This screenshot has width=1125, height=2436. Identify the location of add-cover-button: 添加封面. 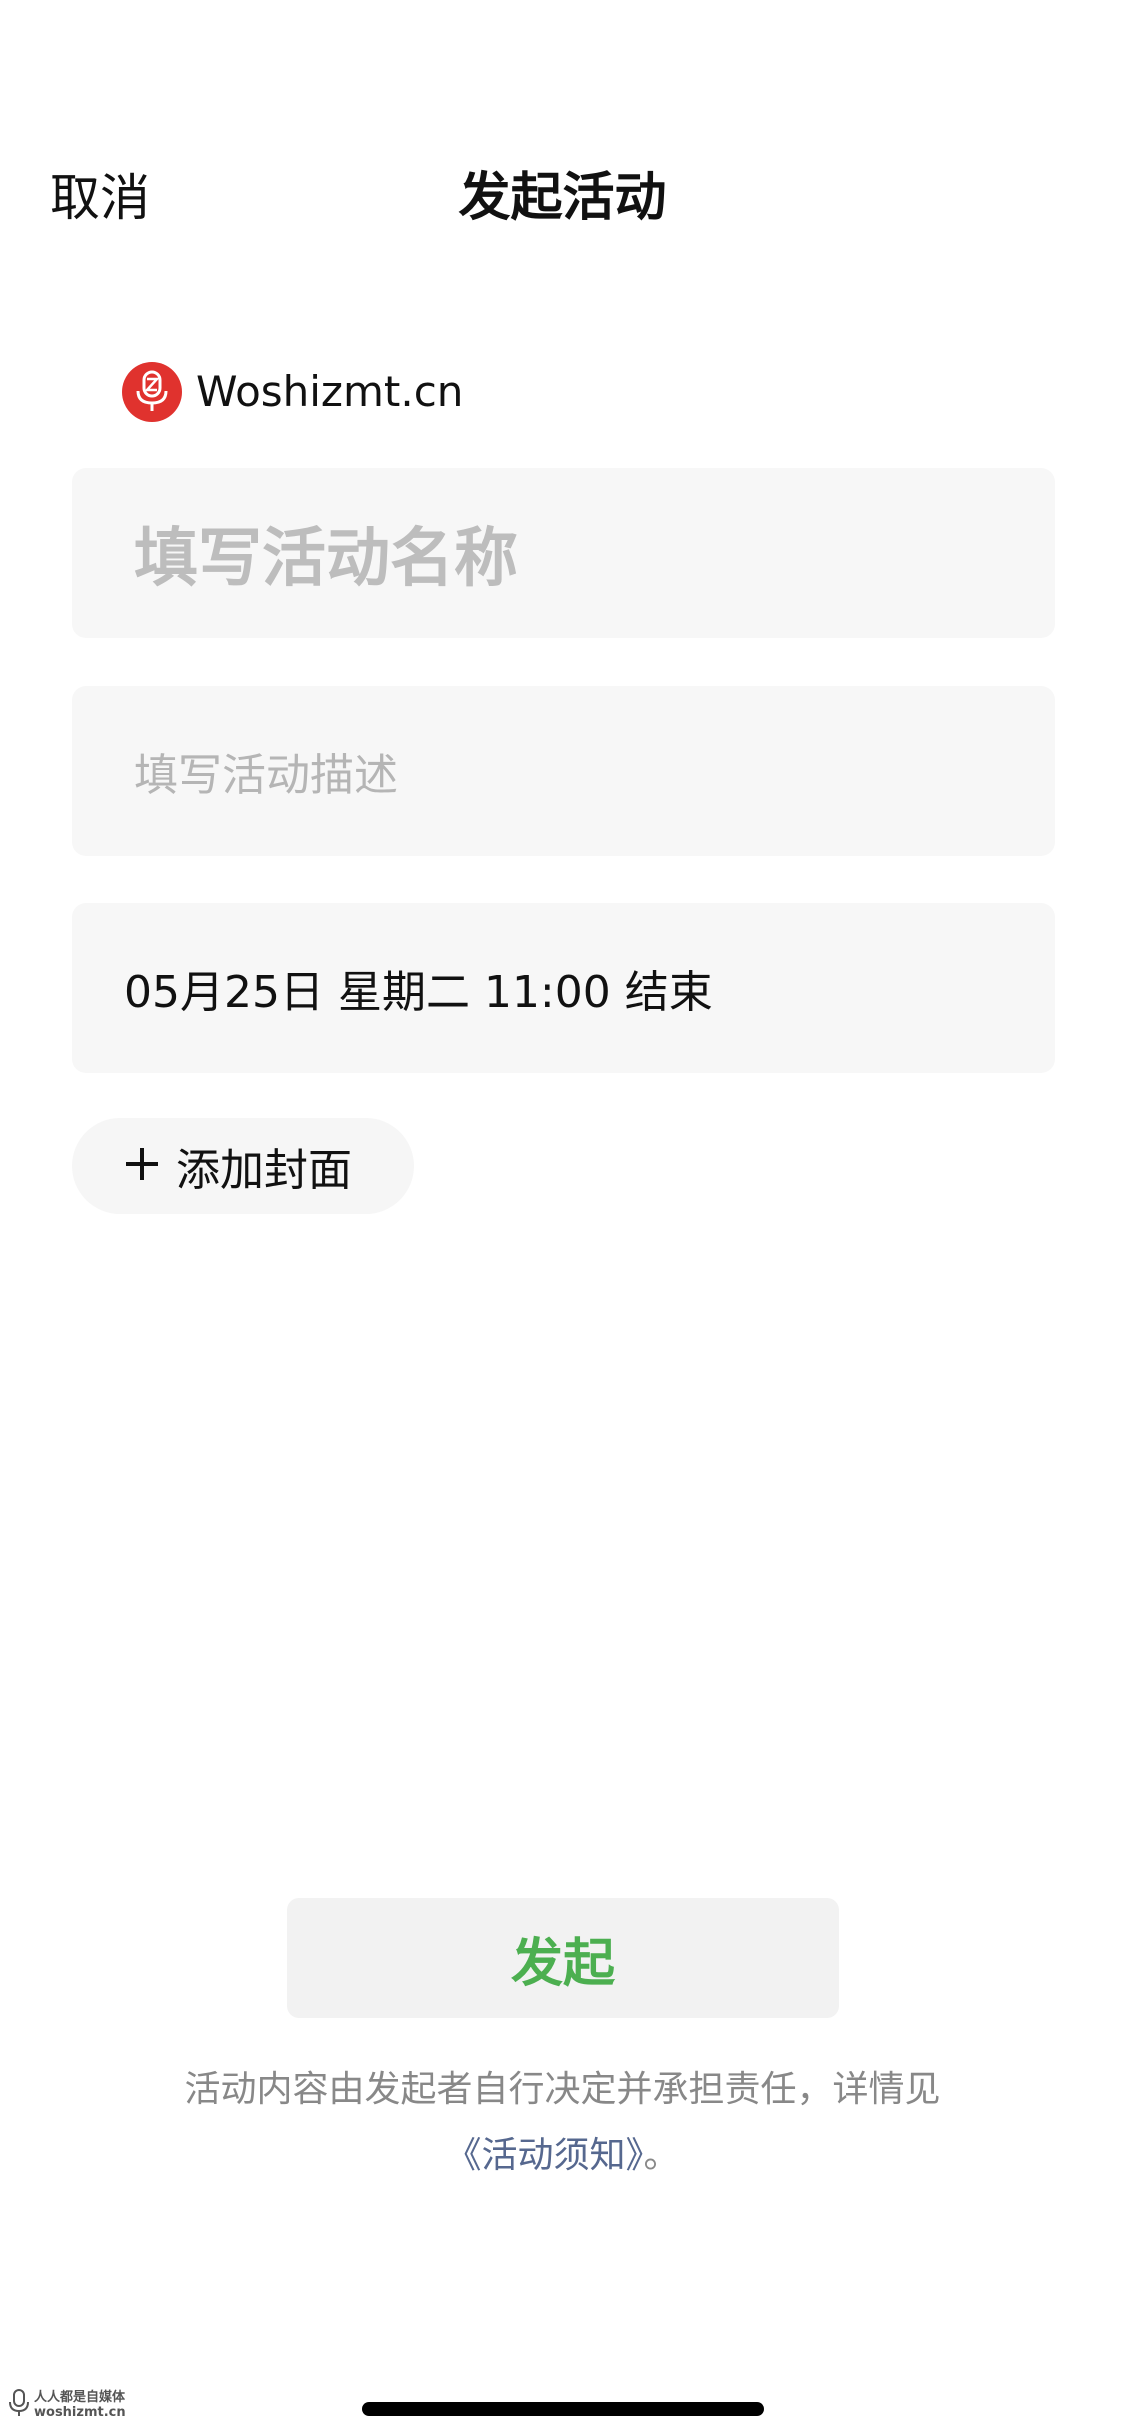
(243, 1166).